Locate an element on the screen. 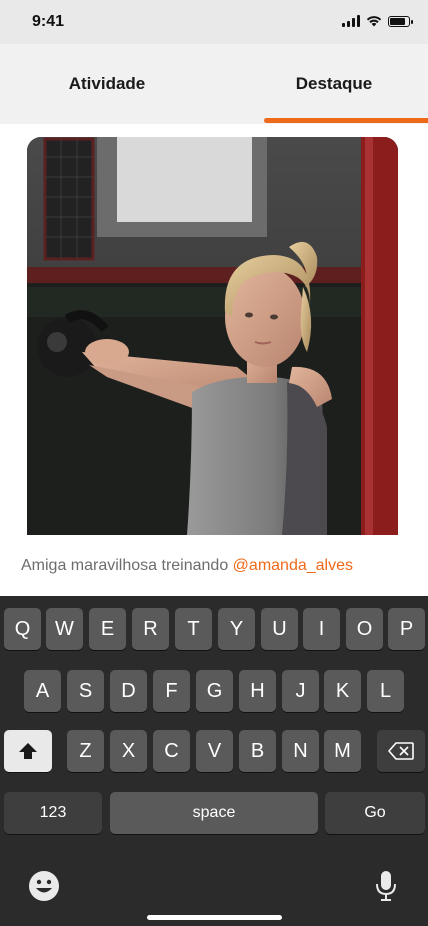  key-z: Z is located at coordinates (85, 751).